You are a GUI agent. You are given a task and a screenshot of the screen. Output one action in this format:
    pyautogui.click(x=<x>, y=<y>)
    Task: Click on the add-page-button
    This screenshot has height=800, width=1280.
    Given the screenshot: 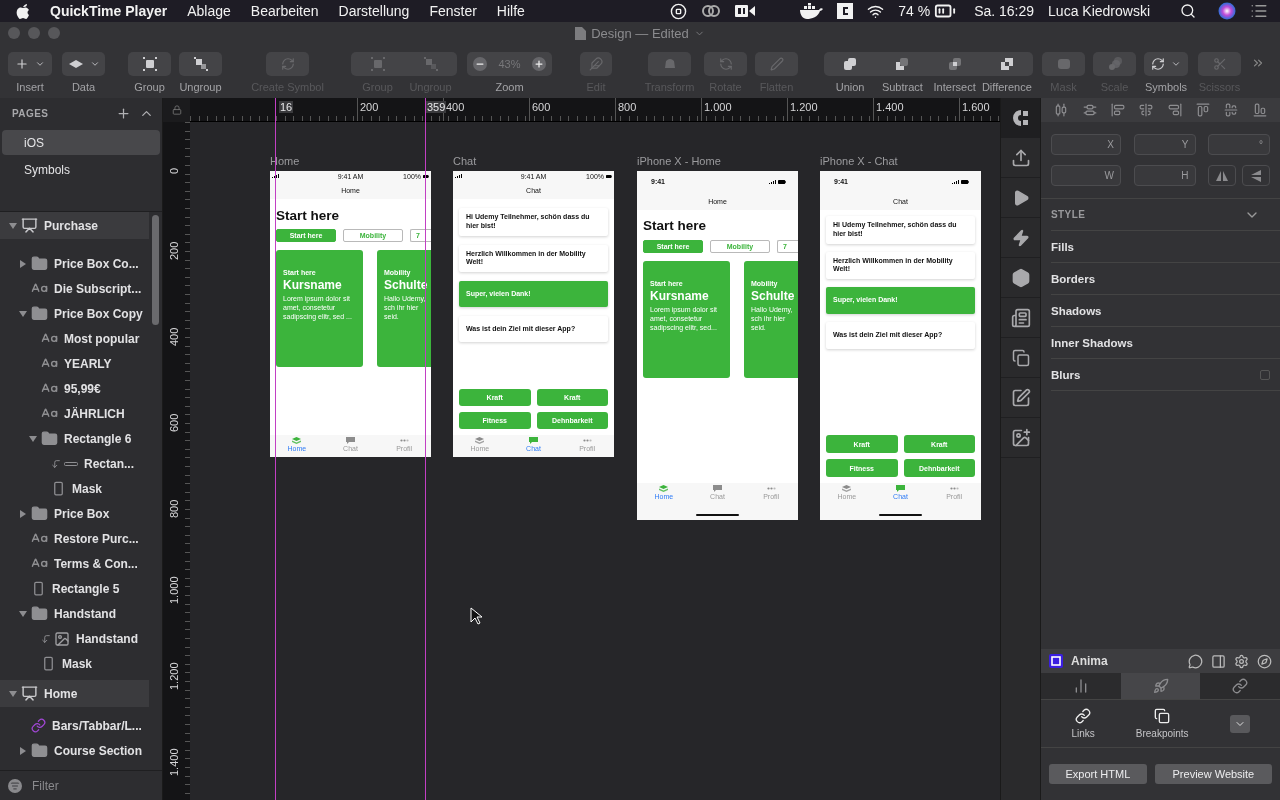 What is the action you would take?
    pyautogui.click(x=123, y=113)
    